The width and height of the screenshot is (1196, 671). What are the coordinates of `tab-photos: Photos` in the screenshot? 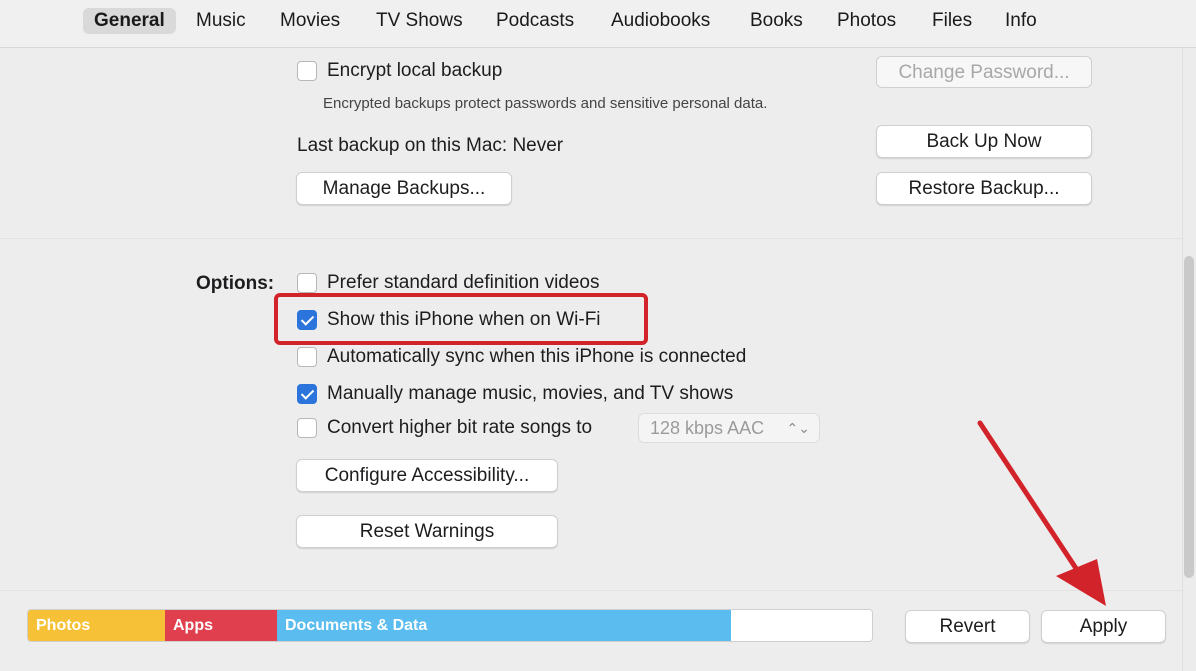 It's located at (866, 21).